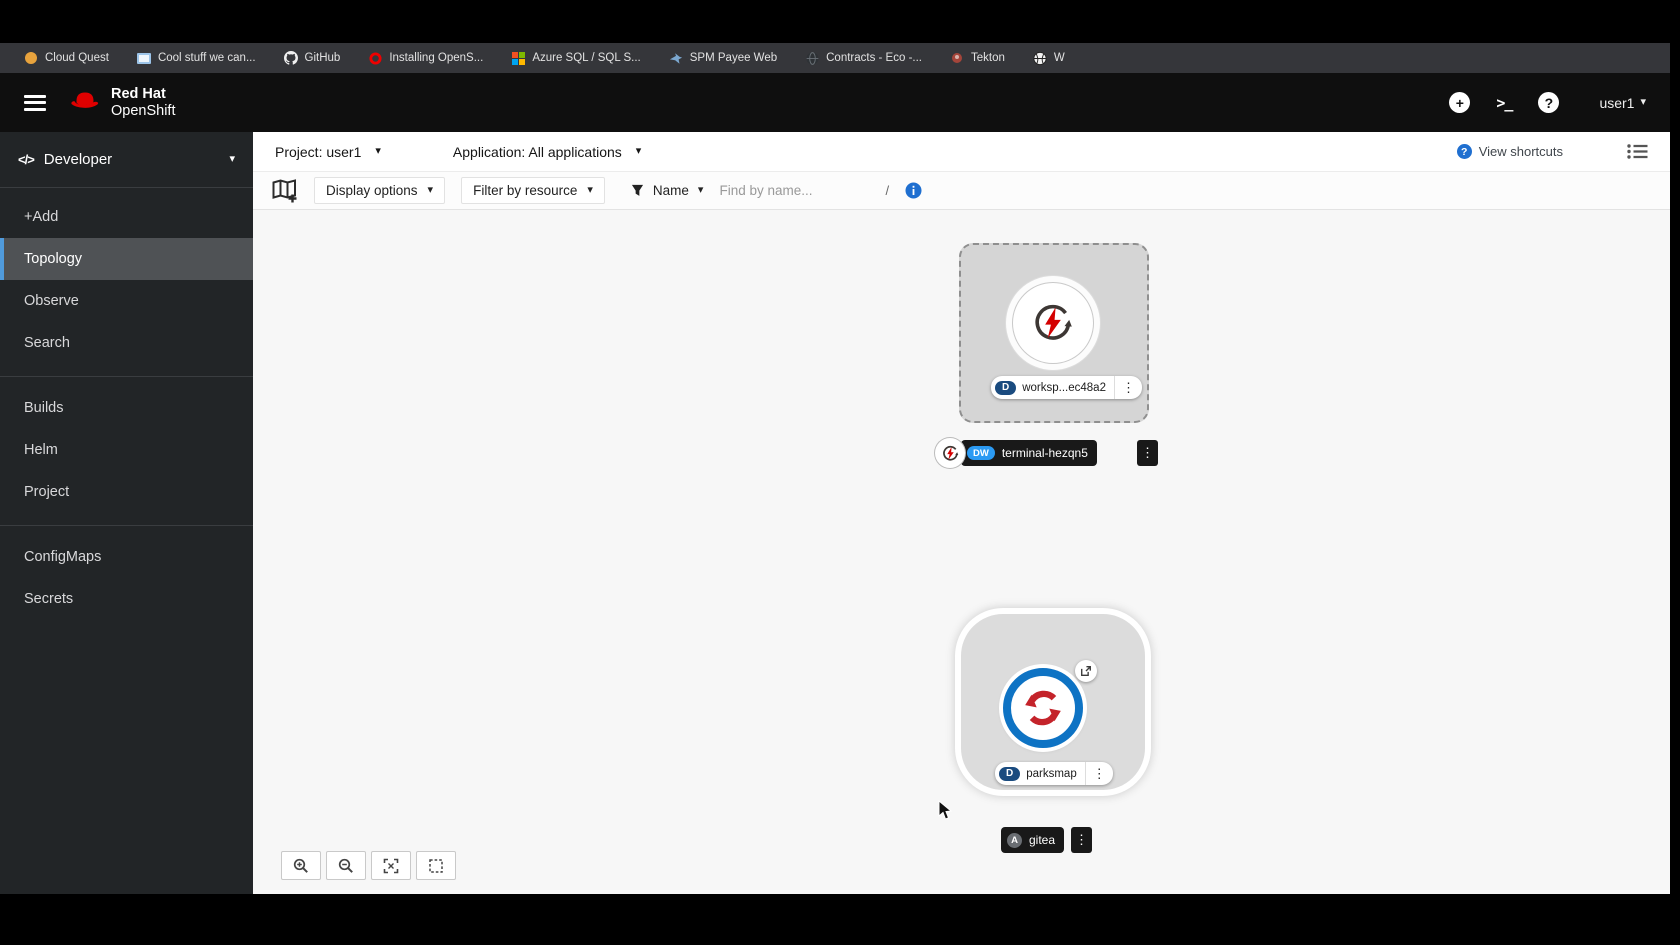  I want to click on sidebar-item-secrets: Secrets, so click(126, 599).